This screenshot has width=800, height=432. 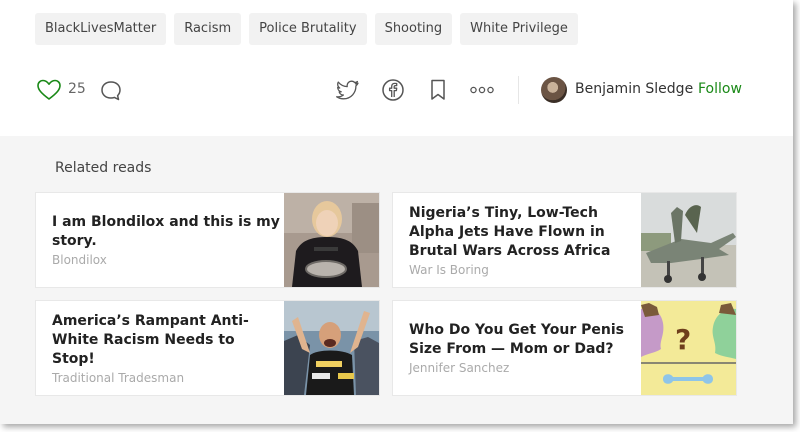 I want to click on card-thumbnail: ?, so click(x=688, y=348).